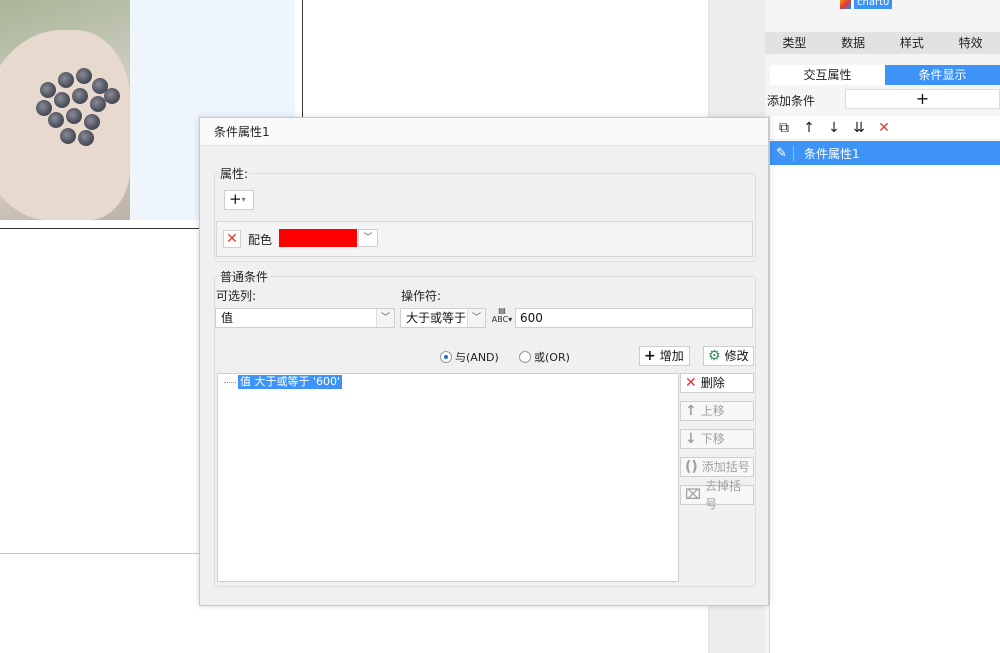  What do you see at coordinates (671, 356) in the screenshot?
I see `add-button-label: 增加` at bounding box center [671, 356].